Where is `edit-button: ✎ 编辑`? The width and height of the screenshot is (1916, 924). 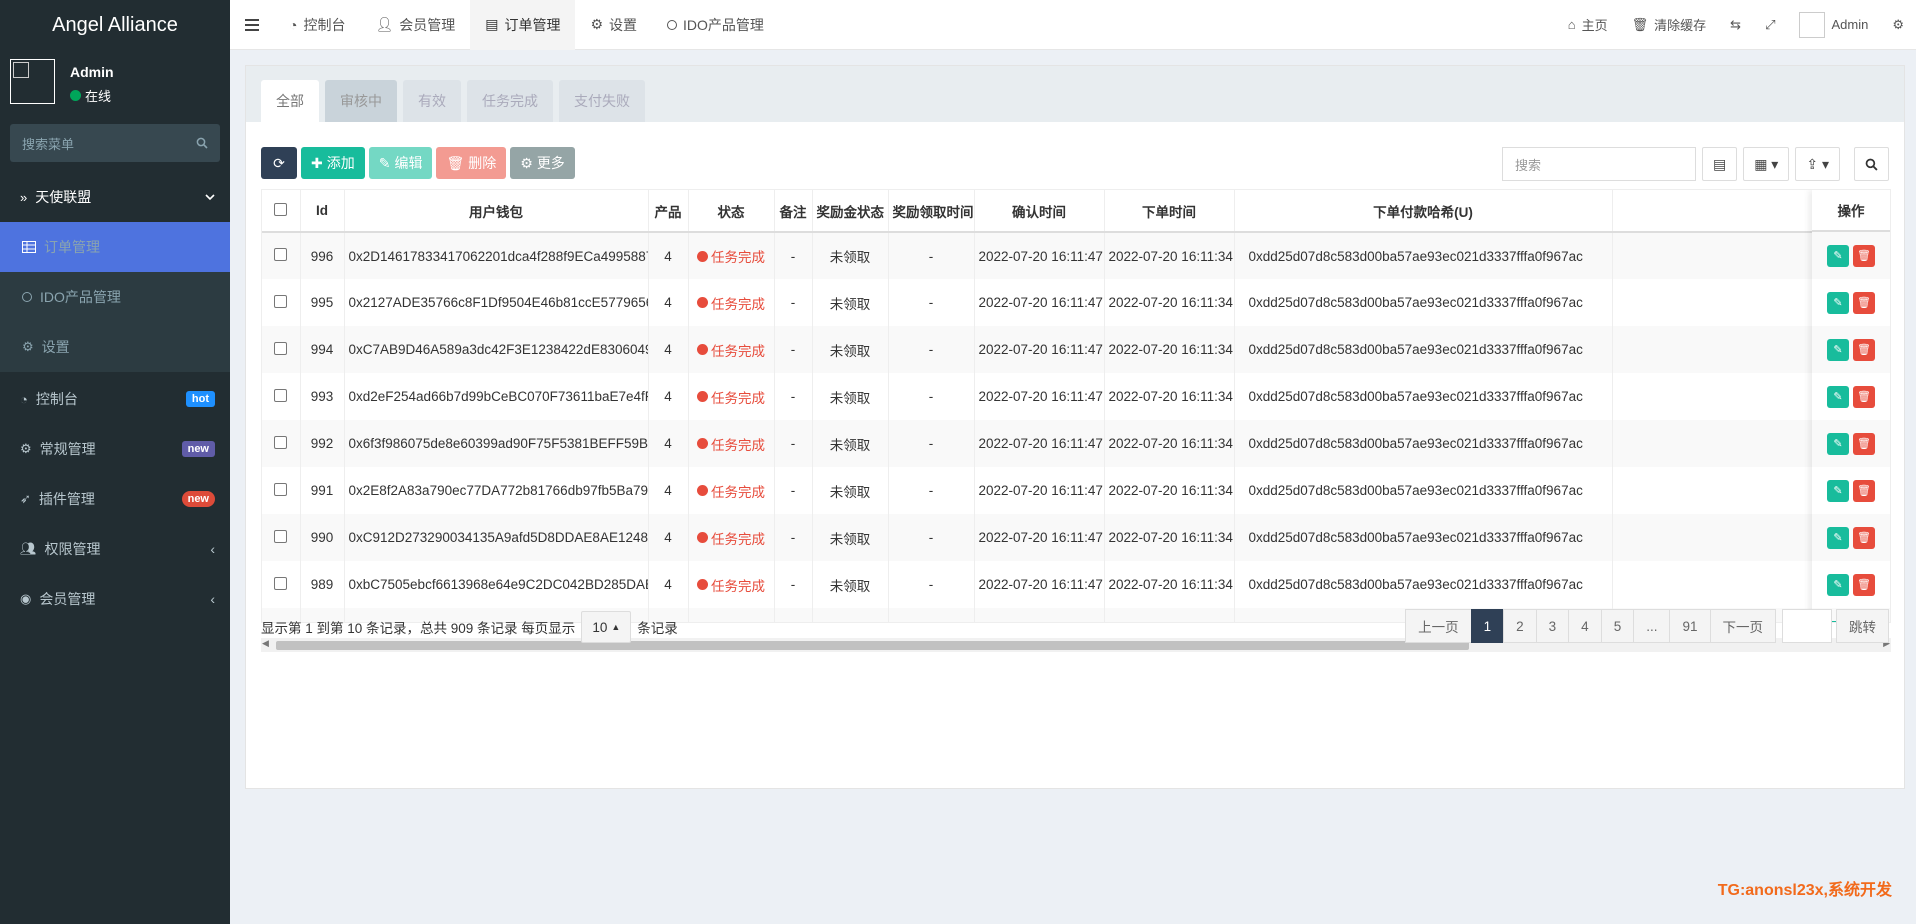 edit-button: ✎ 编辑 is located at coordinates (400, 163).